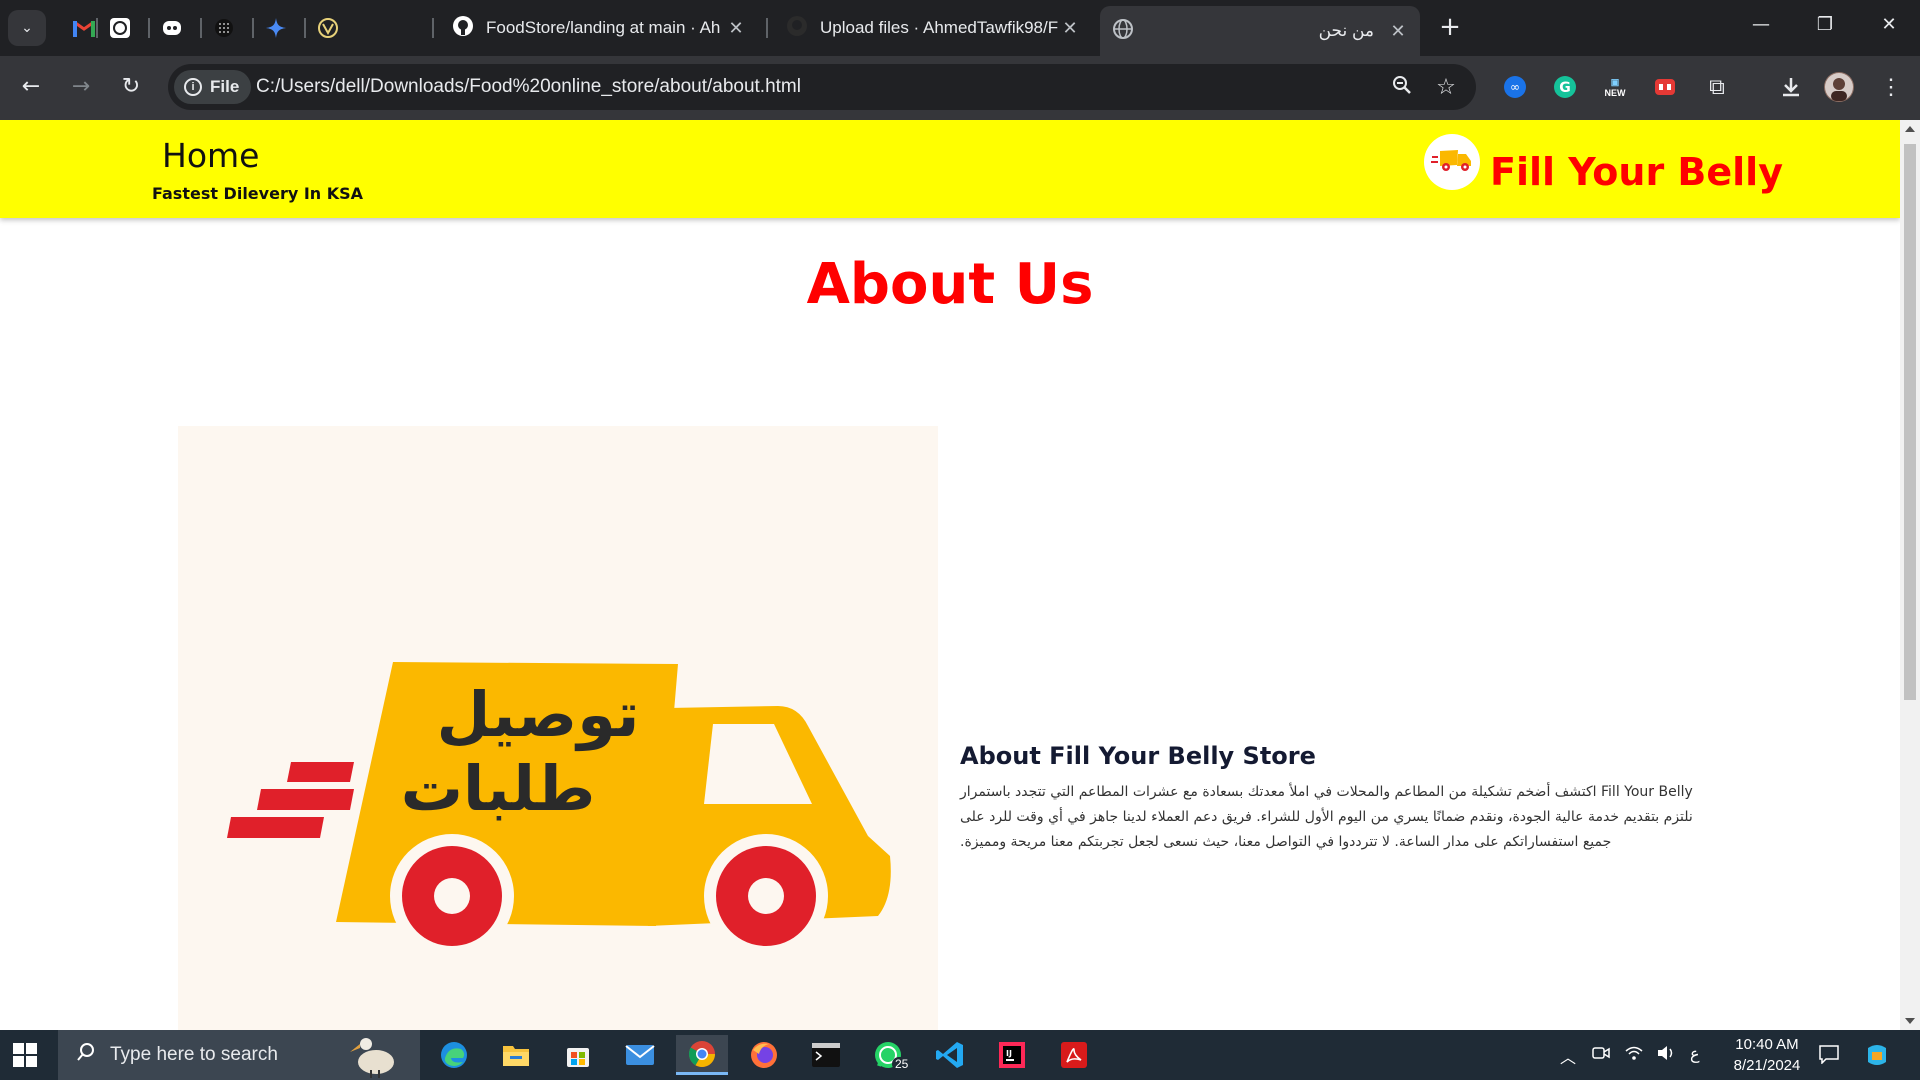  What do you see at coordinates (1791, 87) in the screenshot?
I see `downloads-icon` at bounding box center [1791, 87].